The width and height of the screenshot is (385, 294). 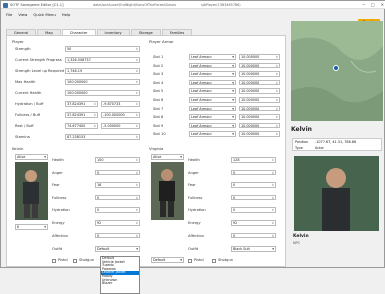 What do you see at coordinates (63, 260) in the screenshot?
I see `kelvin-pistol-label: Pistol` at bounding box center [63, 260].